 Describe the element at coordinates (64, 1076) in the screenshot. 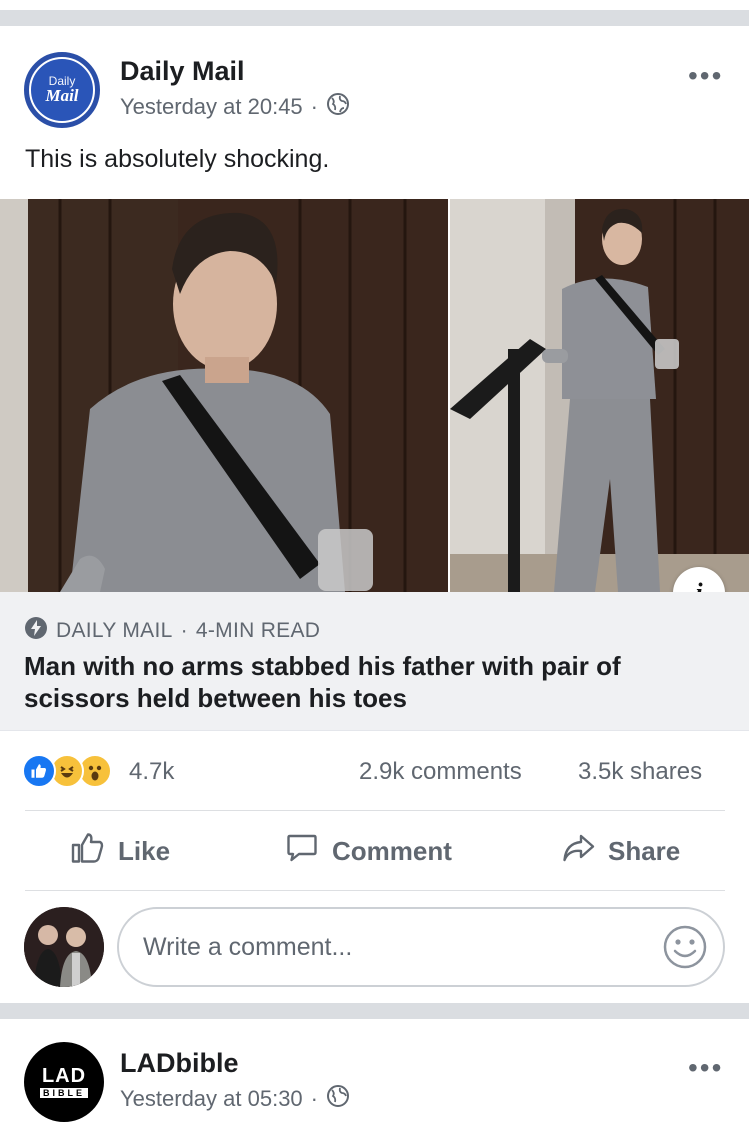

I see `ladbible-logo-top: LAD` at that location.